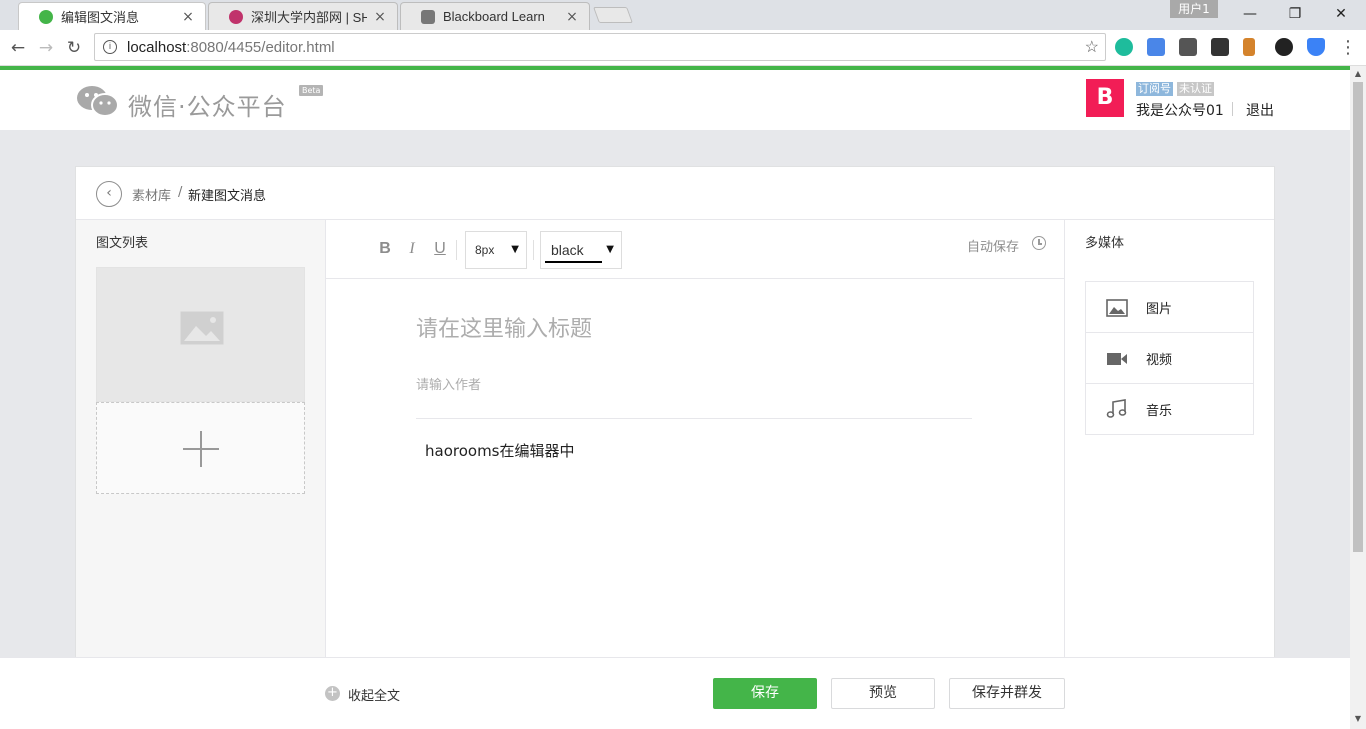 The height and width of the screenshot is (729, 1366). I want to click on color-swatch-bar, so click(573, 262).